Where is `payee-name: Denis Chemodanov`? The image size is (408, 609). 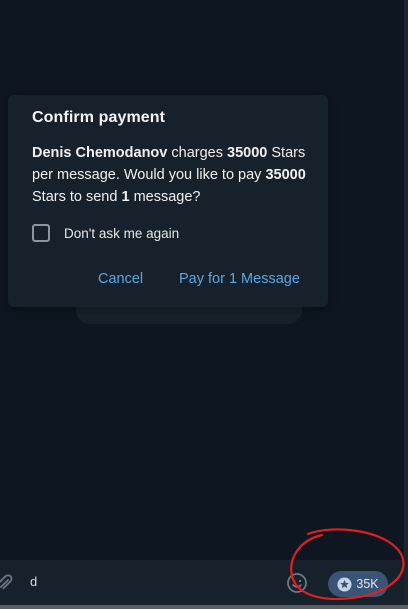
payee-name: Denis Chemodanov is located at coordinates (100, 153).